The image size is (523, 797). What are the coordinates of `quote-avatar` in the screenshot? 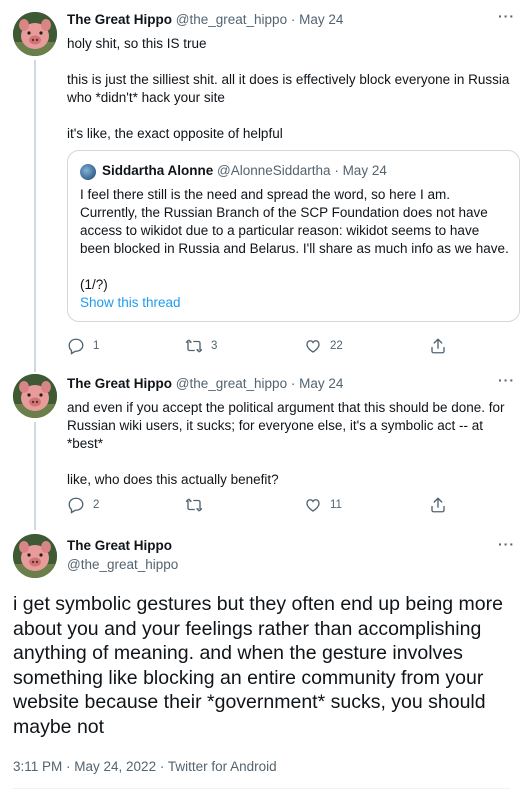 It's located at (88, 172).